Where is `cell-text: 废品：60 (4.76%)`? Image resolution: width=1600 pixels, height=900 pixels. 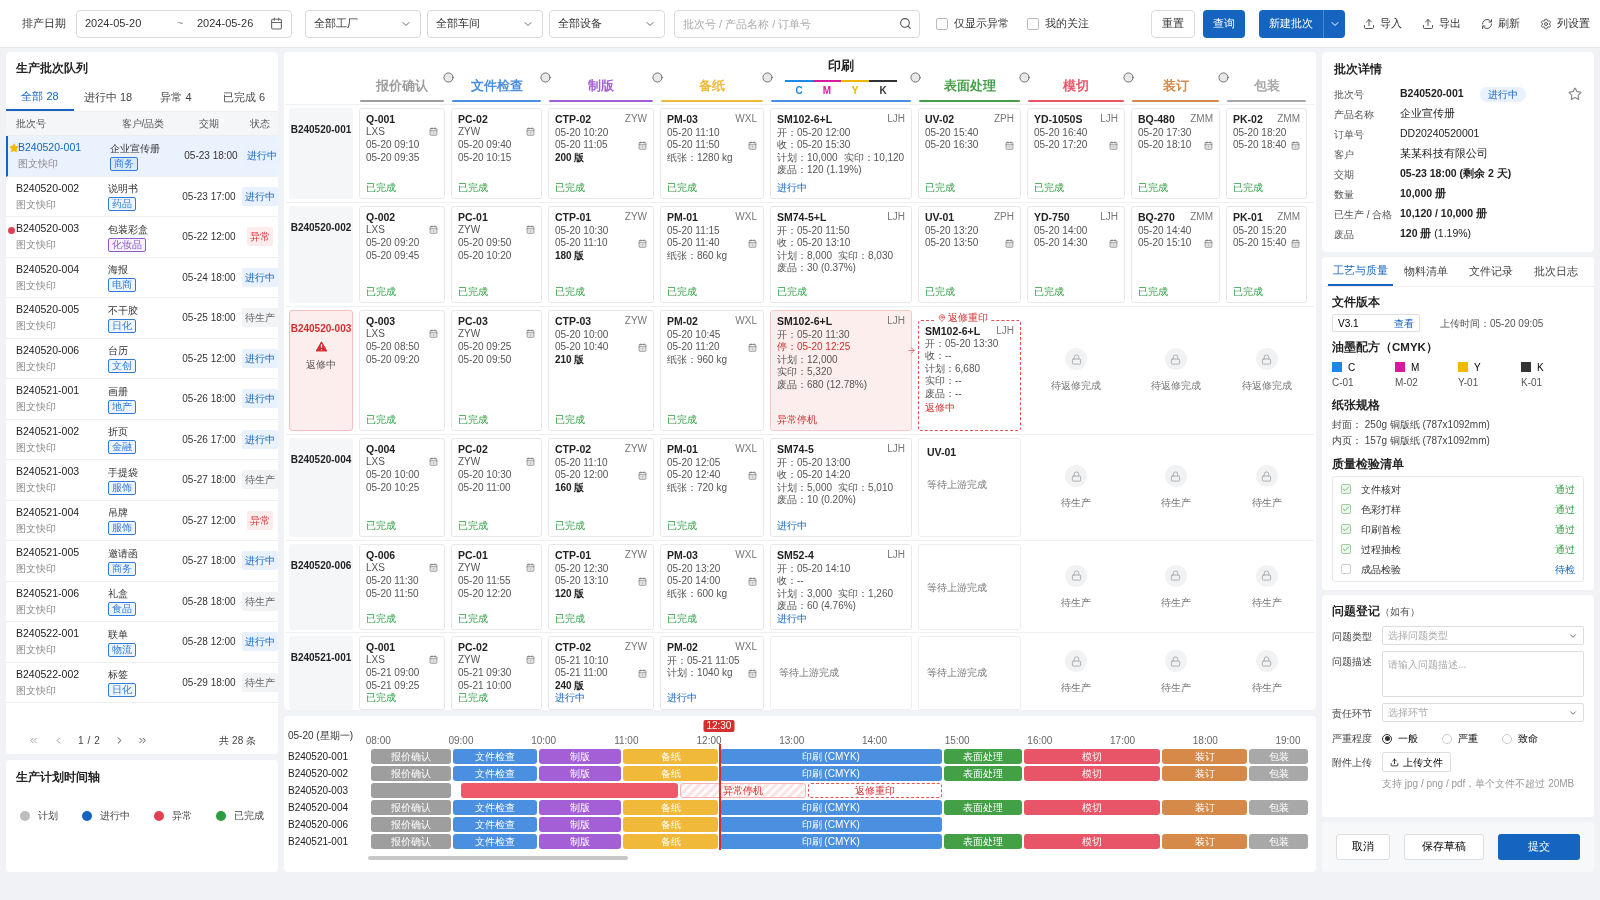 cell-text: 废品：60 (4.76%) is located at coordinates (816, 606).